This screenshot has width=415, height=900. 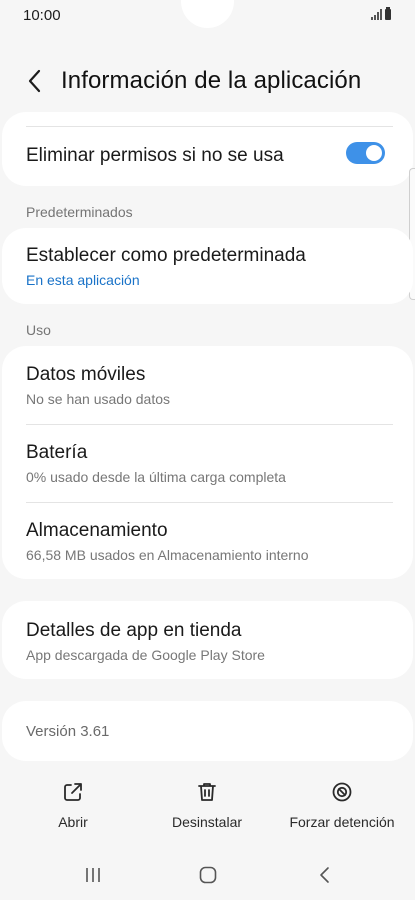 What do you see at coordinates (57, 452) in the screenshot?
I see `battery-title: Batería` at bounding box center [57, 452].